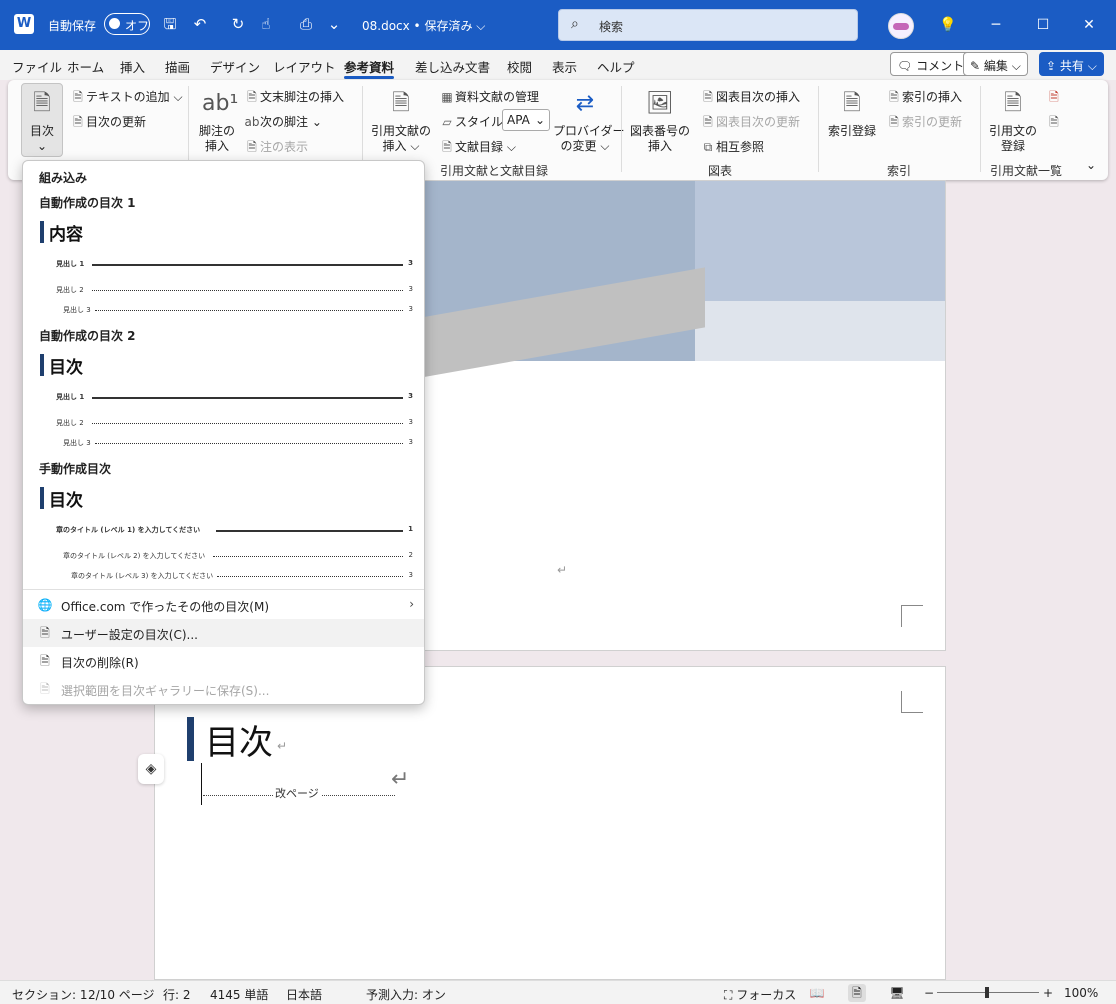 The image size is (1116, 1004). I want to click on status-page: 2/10 ページ, so click(121, 994).